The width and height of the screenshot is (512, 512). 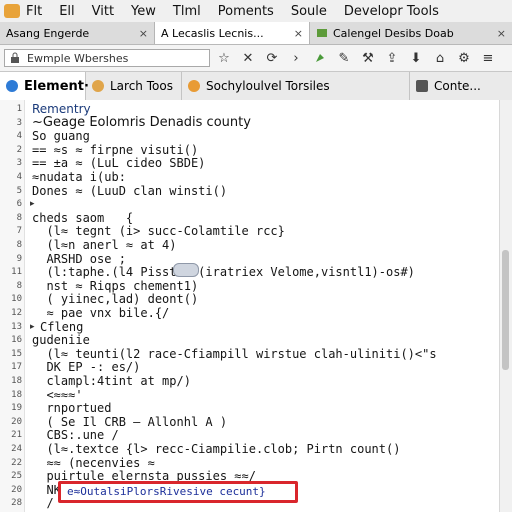 What do you see at coordinates (249, 245) in the screenshot?
I see `code-line: 8 (l≈n anerl ≈ at 4)` at bounding box center [249, 245].